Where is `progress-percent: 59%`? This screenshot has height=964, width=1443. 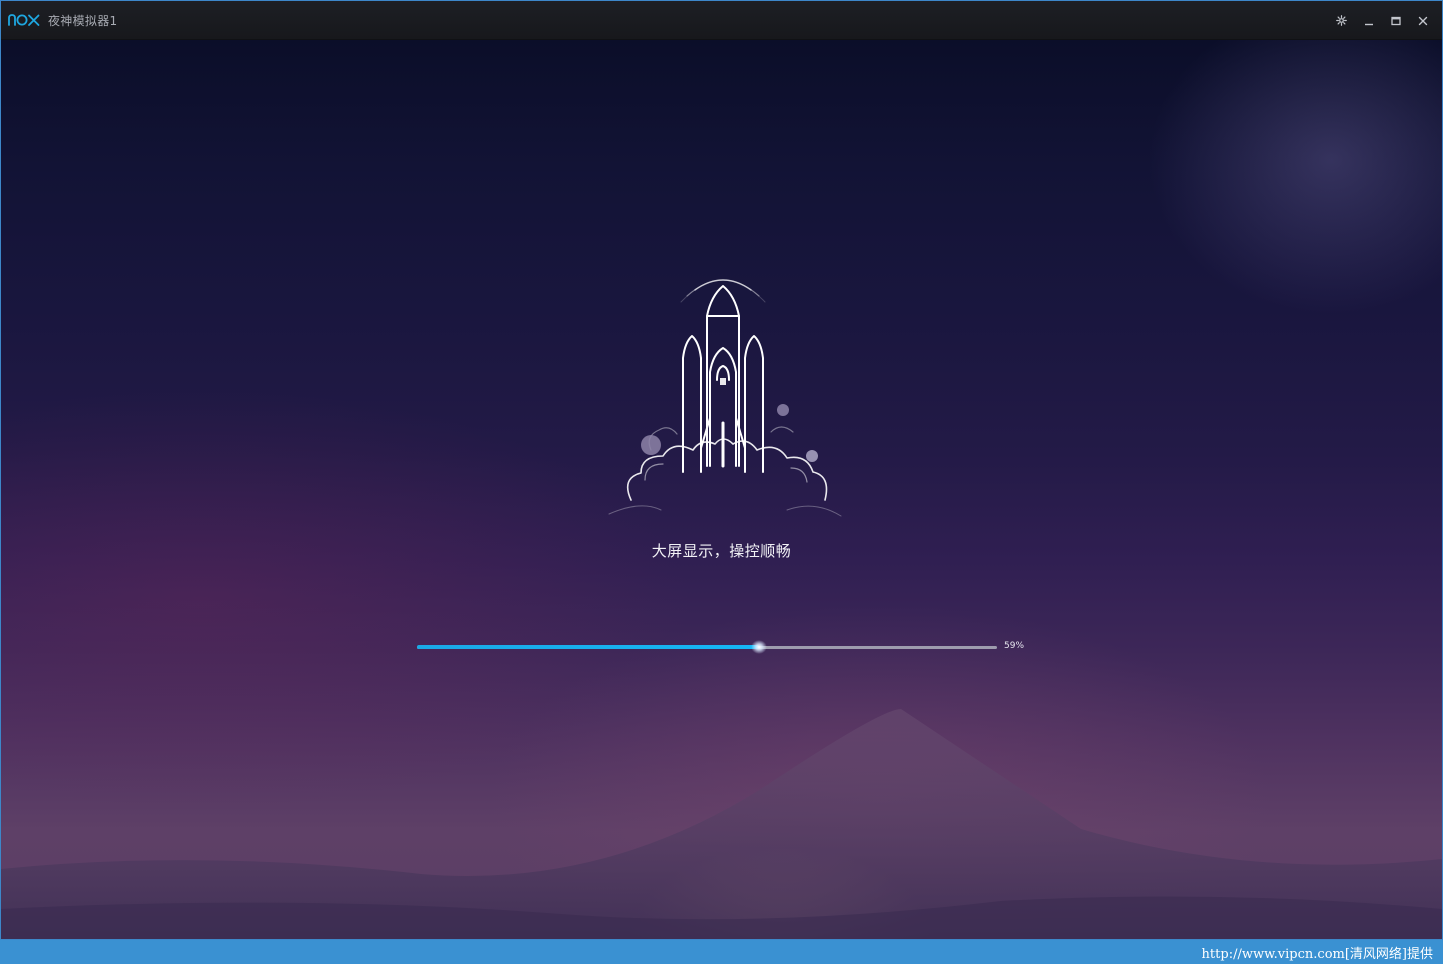 progress-percent: 59% is located at coordinates (1014, 646).